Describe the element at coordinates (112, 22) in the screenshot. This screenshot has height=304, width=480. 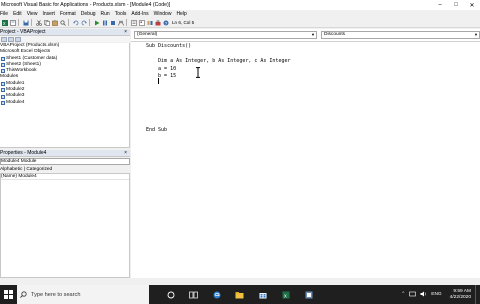
I see `reset-icon` at that location.